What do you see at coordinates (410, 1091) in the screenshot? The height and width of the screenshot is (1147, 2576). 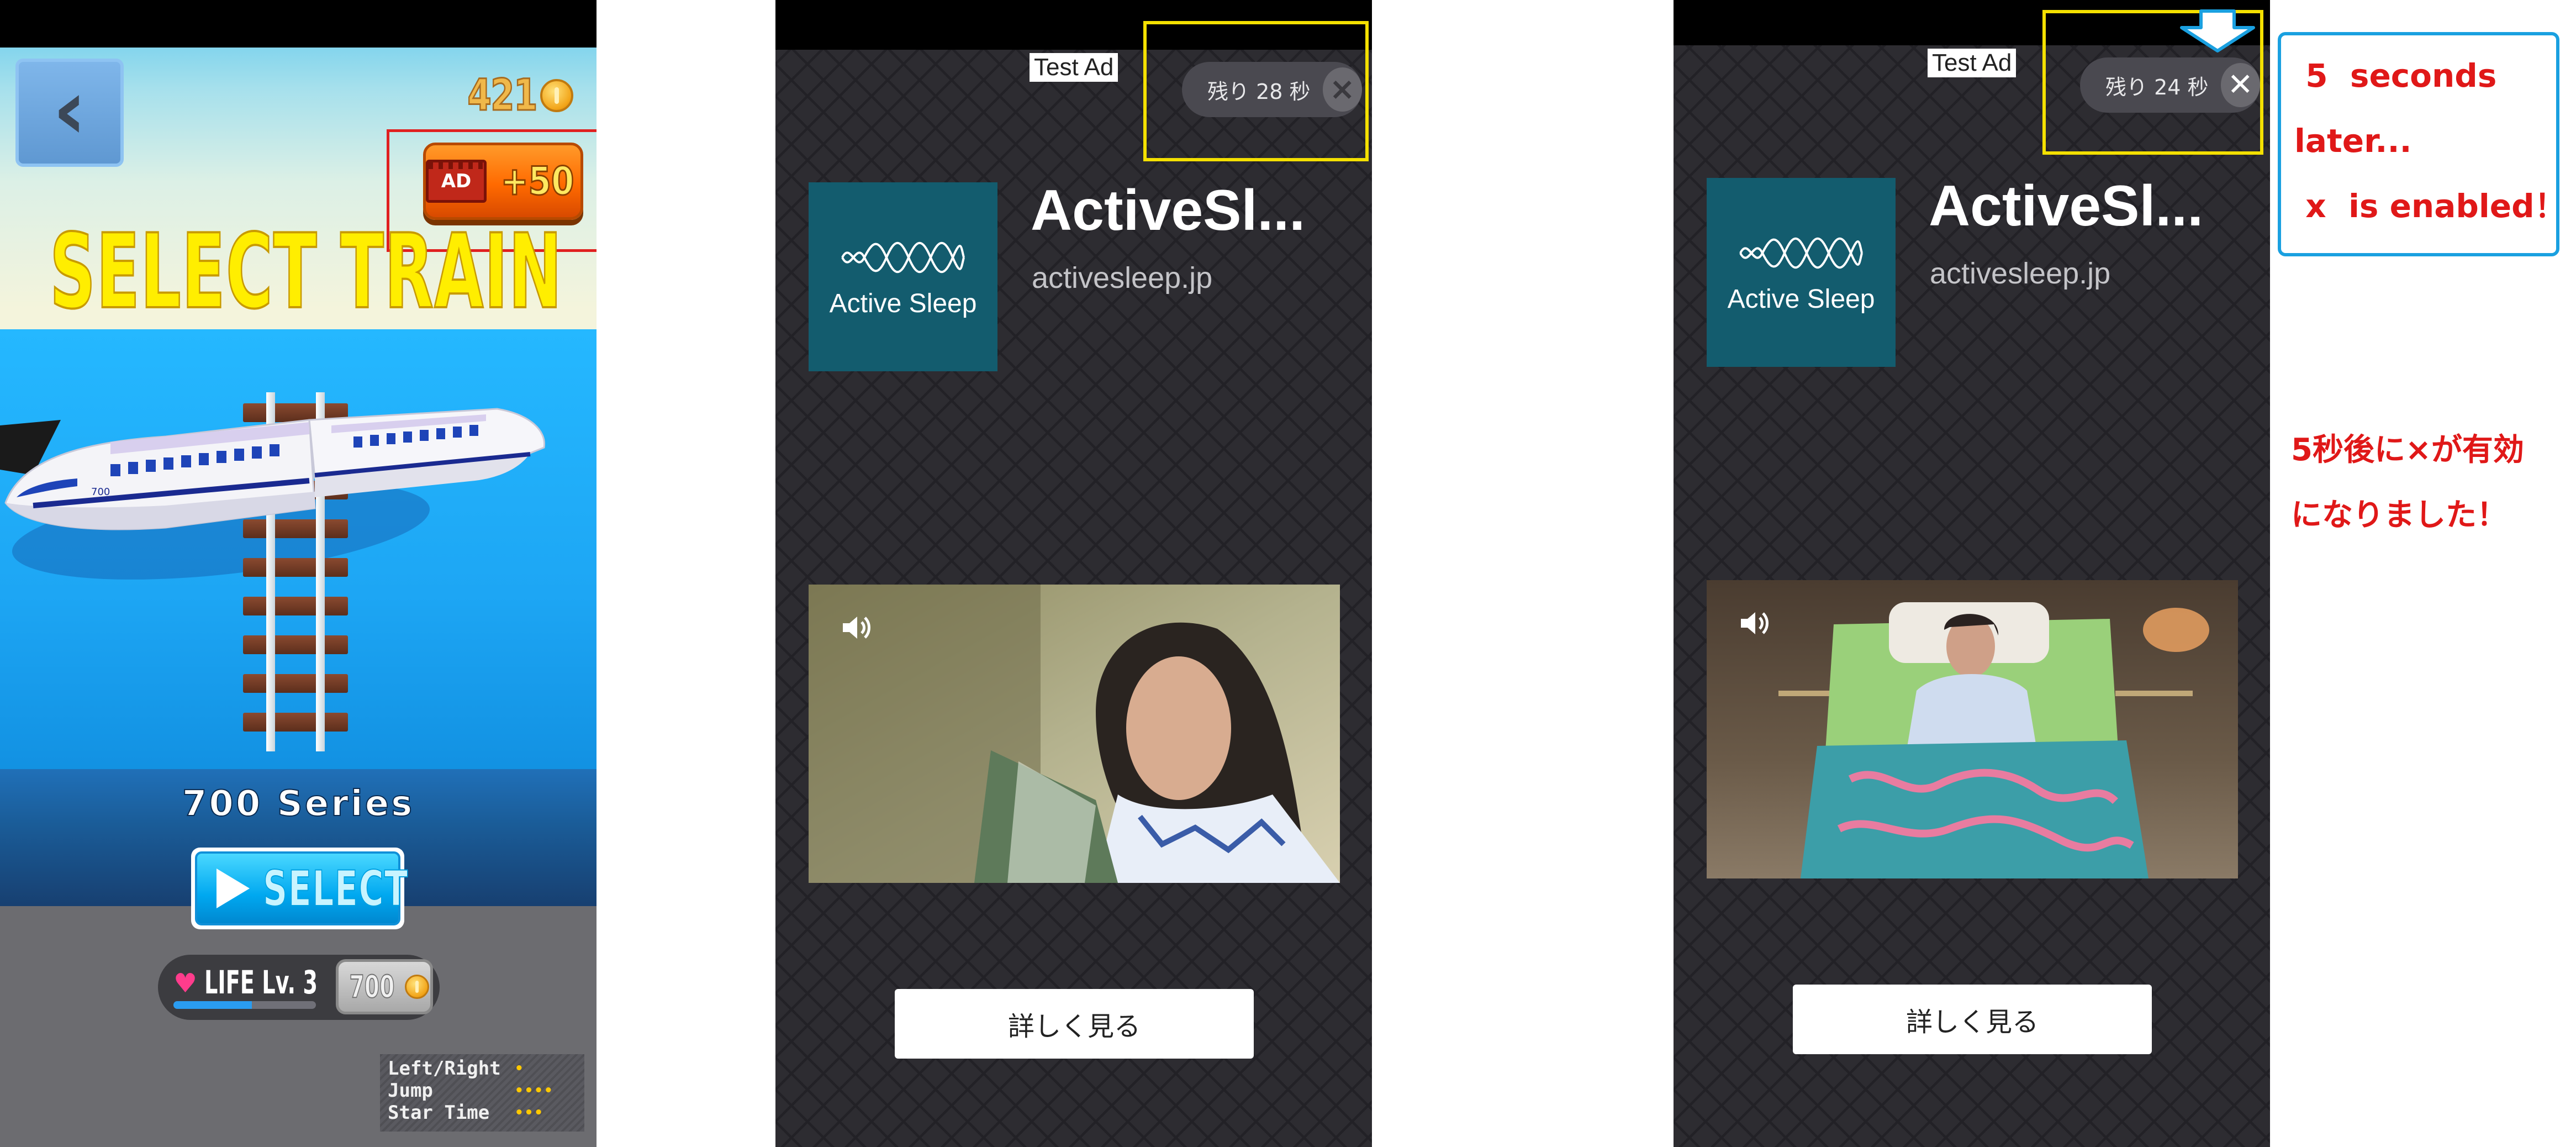 I see `help-key: Jump` at bounding box center [410, 1091].